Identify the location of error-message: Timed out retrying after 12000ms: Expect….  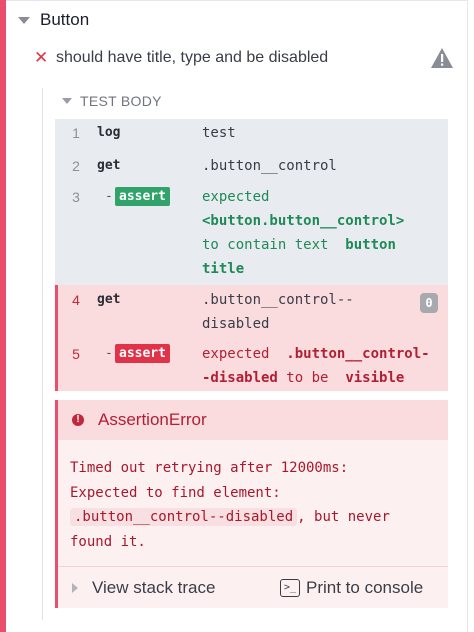
(230, 505).